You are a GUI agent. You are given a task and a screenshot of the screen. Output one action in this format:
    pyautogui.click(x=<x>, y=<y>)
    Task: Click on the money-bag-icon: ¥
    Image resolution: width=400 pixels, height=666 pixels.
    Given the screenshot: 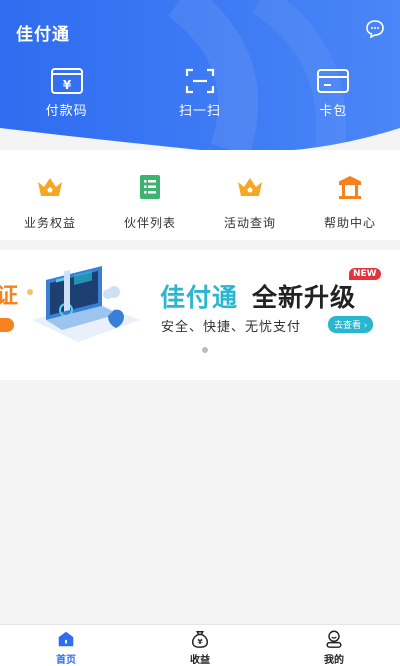 What is the action you would take?
    pyautogui.click(x=200, y=639)
    